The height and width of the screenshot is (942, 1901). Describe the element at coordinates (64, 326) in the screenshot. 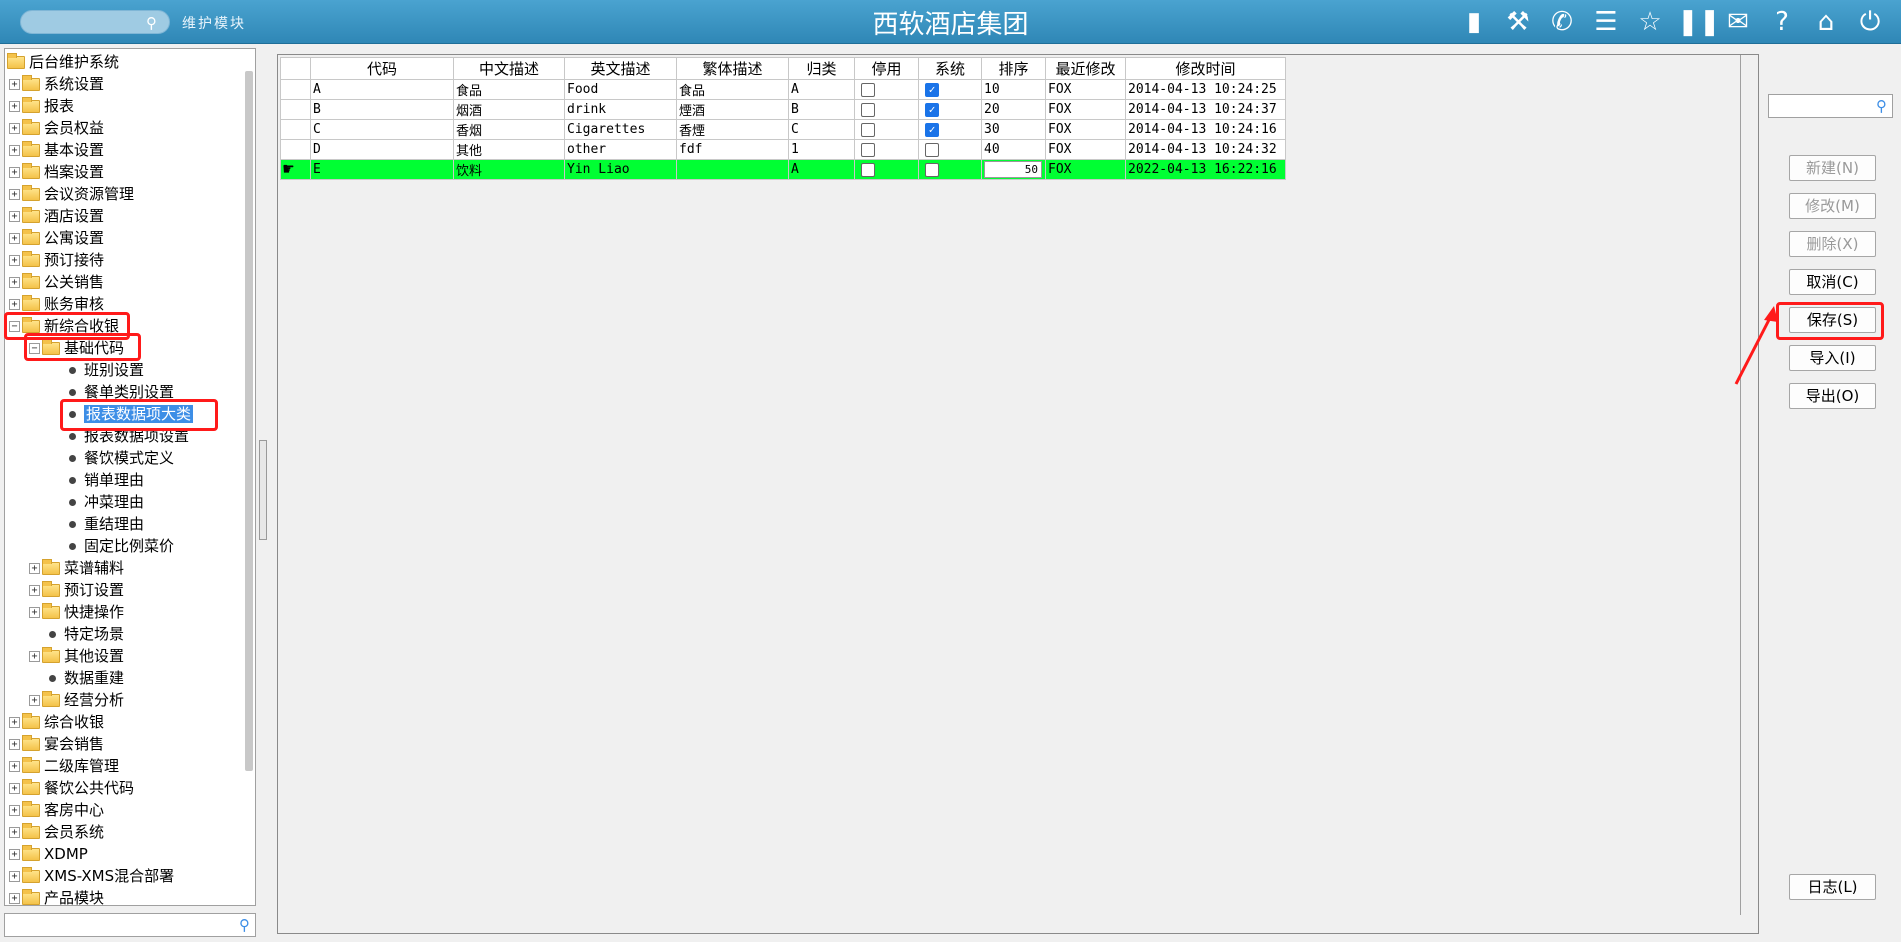

I see `tree-item-new-pos: − 新综合收银` at that location.